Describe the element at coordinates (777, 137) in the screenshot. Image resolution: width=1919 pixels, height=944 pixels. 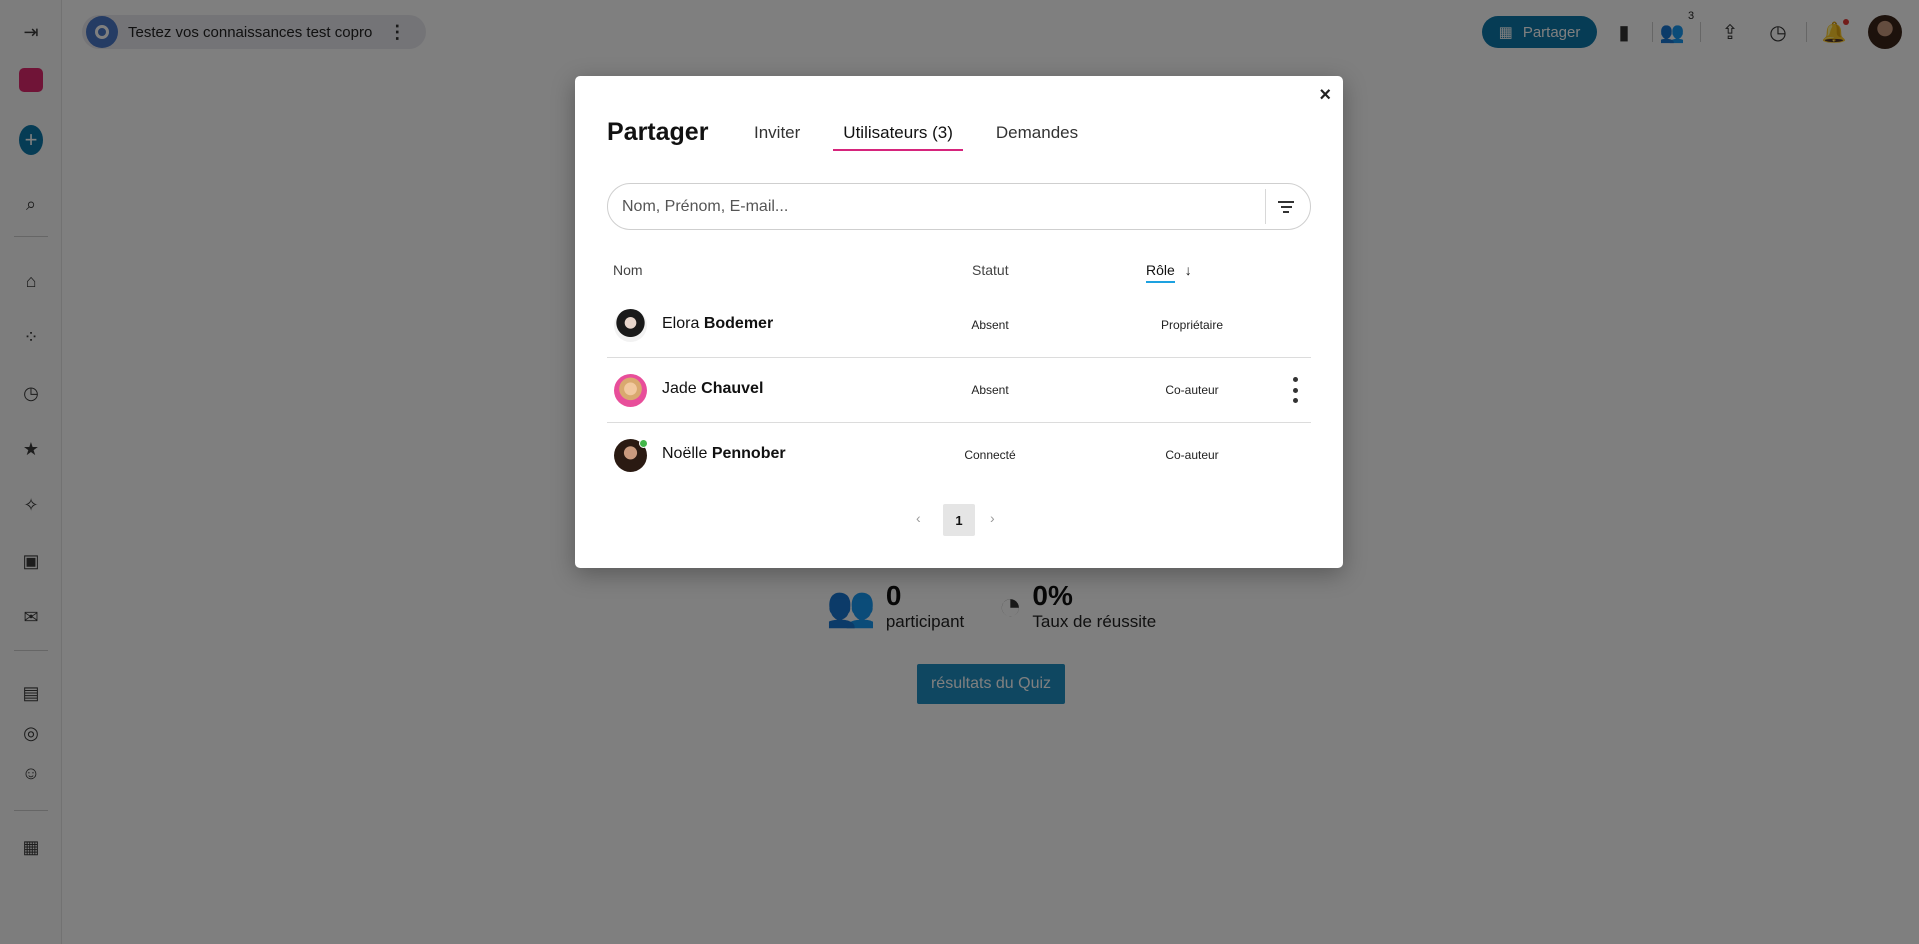
I see `tab-invite: Inviter` at that location.